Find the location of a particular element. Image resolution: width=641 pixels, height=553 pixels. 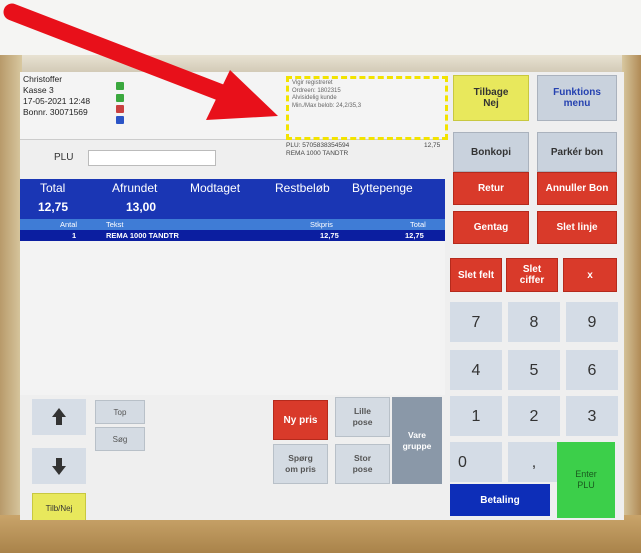

return-button: Retur is located at coordinates (491, 188).